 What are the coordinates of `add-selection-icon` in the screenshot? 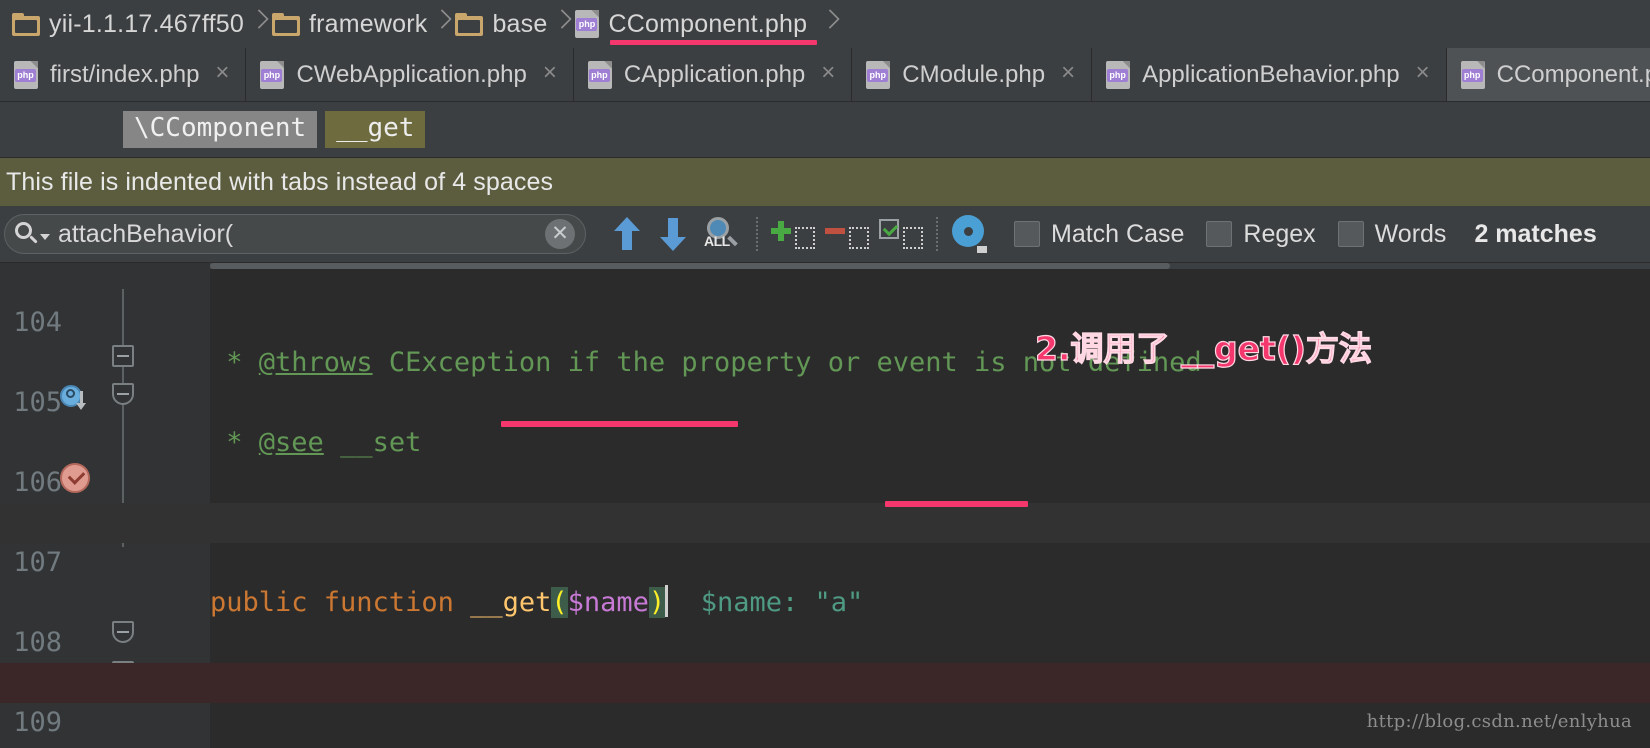 It's located at (793, 234).